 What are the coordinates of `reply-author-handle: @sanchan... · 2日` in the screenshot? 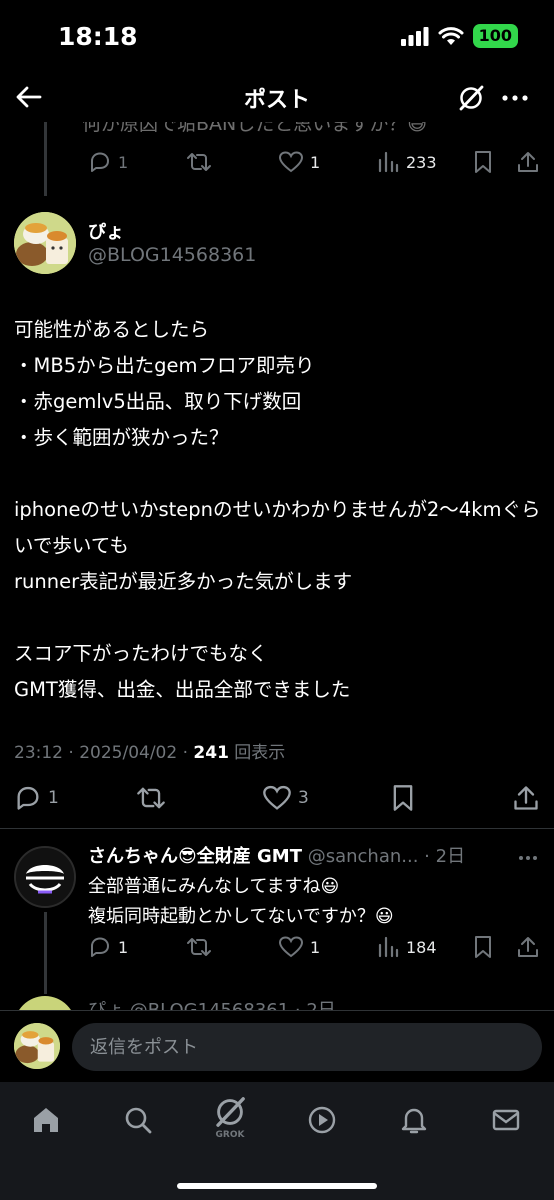 It's located at (383, 856).